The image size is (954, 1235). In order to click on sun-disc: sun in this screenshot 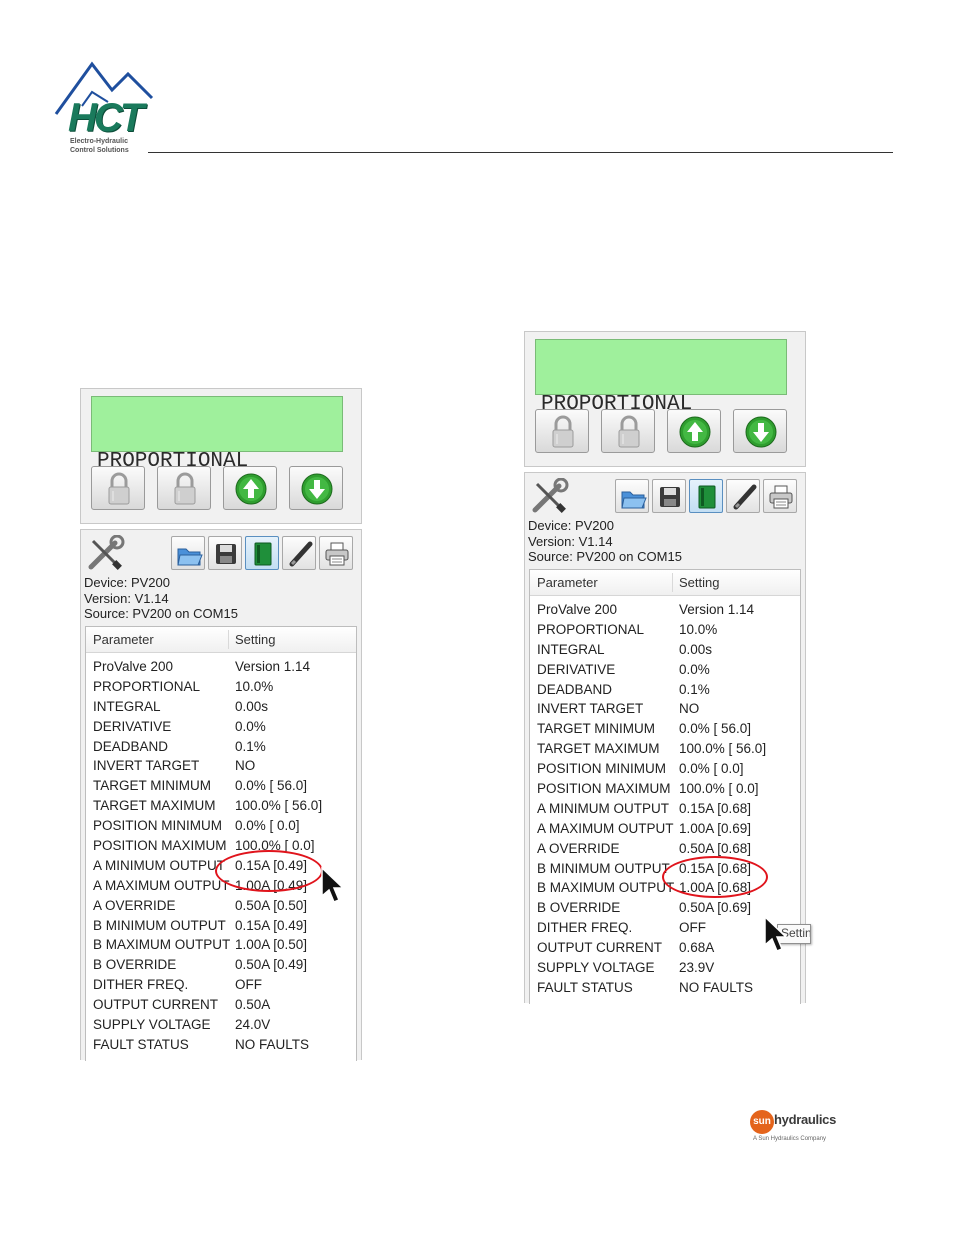, I will do `click(762, 1122)`.